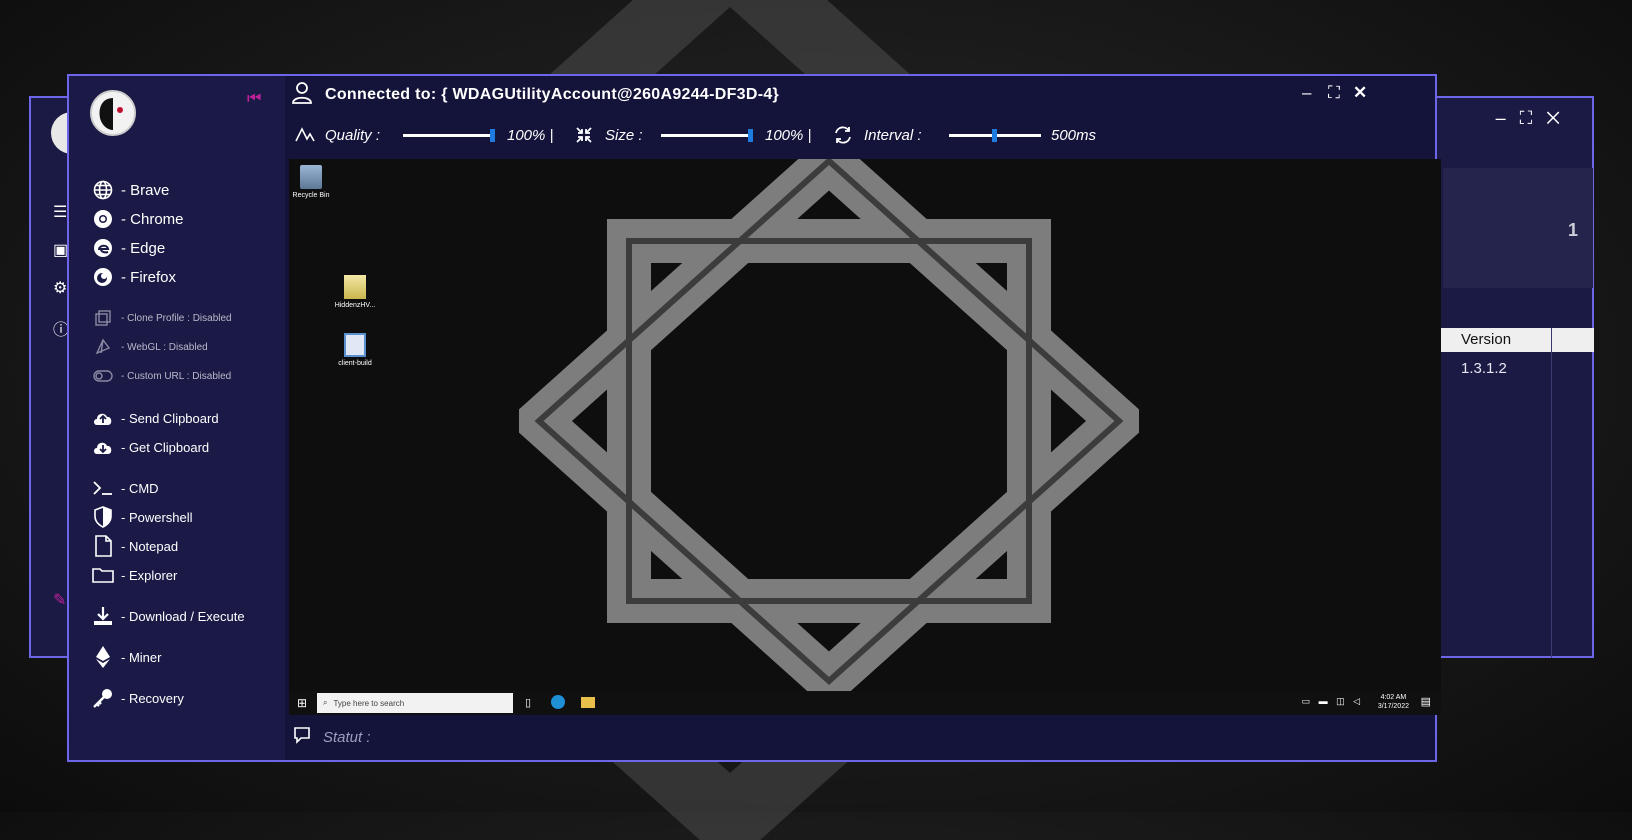 The image size is (1632, 840). I want to click on sidebar-item-firefox: - Firefox, so click(133, 277).